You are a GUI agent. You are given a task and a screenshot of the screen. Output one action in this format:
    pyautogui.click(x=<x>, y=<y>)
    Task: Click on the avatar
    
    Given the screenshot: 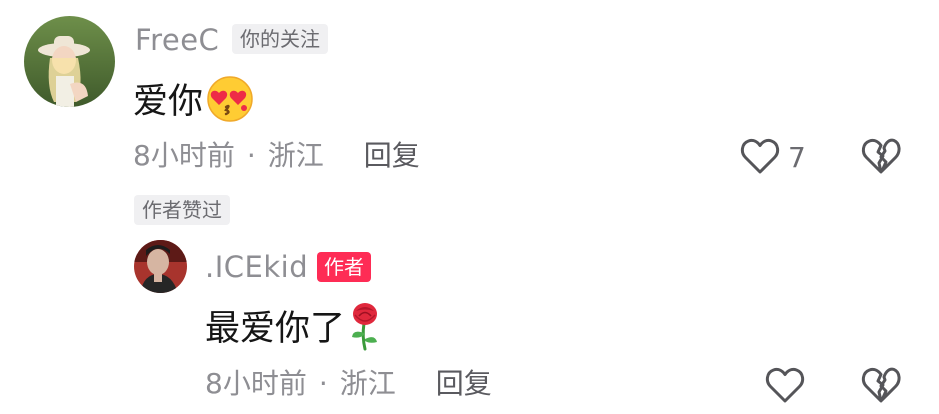 What is the action you would take?
    pyautogui.click(x=69, y=61)
    